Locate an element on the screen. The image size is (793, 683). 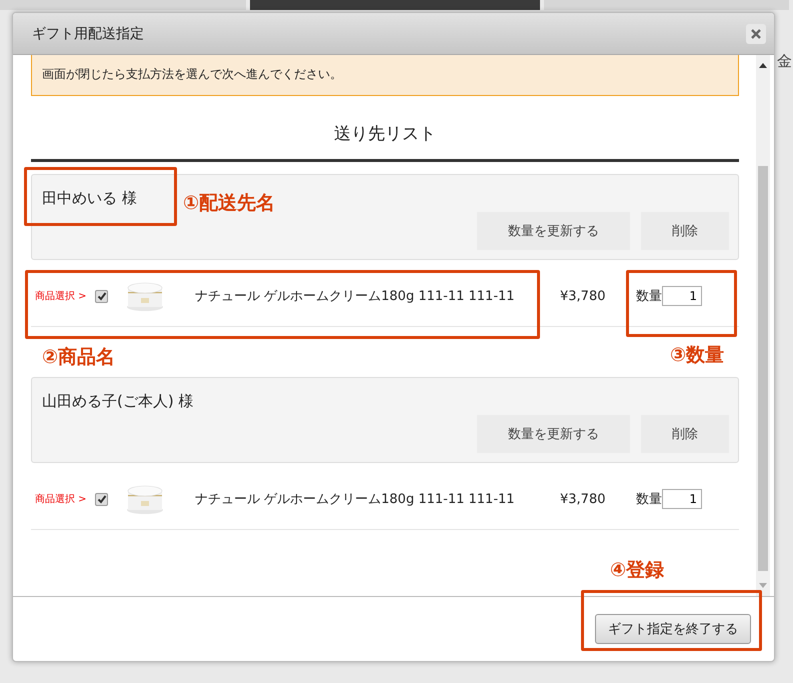
window-title: ギフト用配送指定 is located at coordinates (88, 33).